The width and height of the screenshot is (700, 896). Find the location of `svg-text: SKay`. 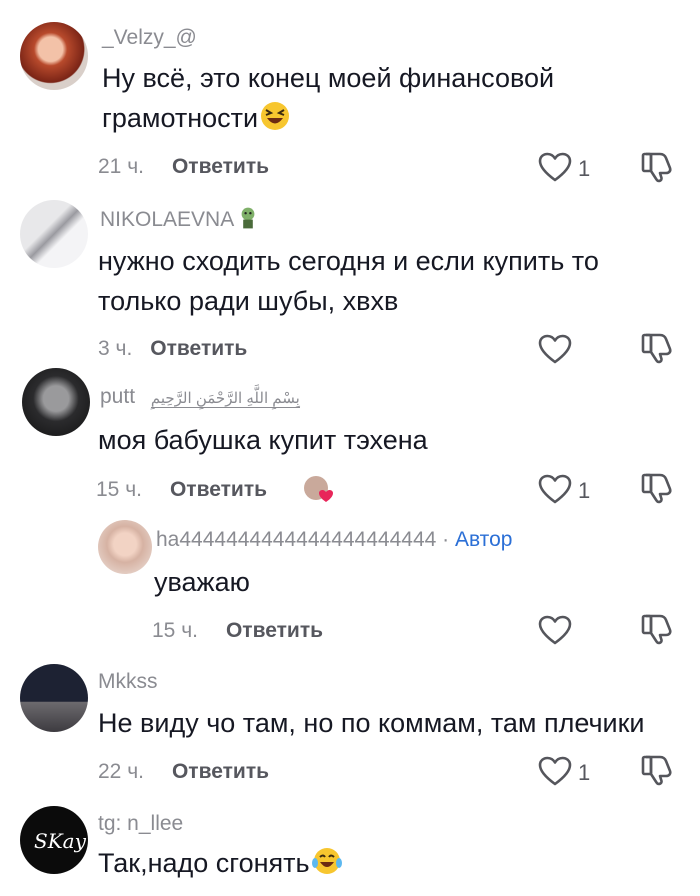

svg-text: SKay is located at coordinates (60, 841).